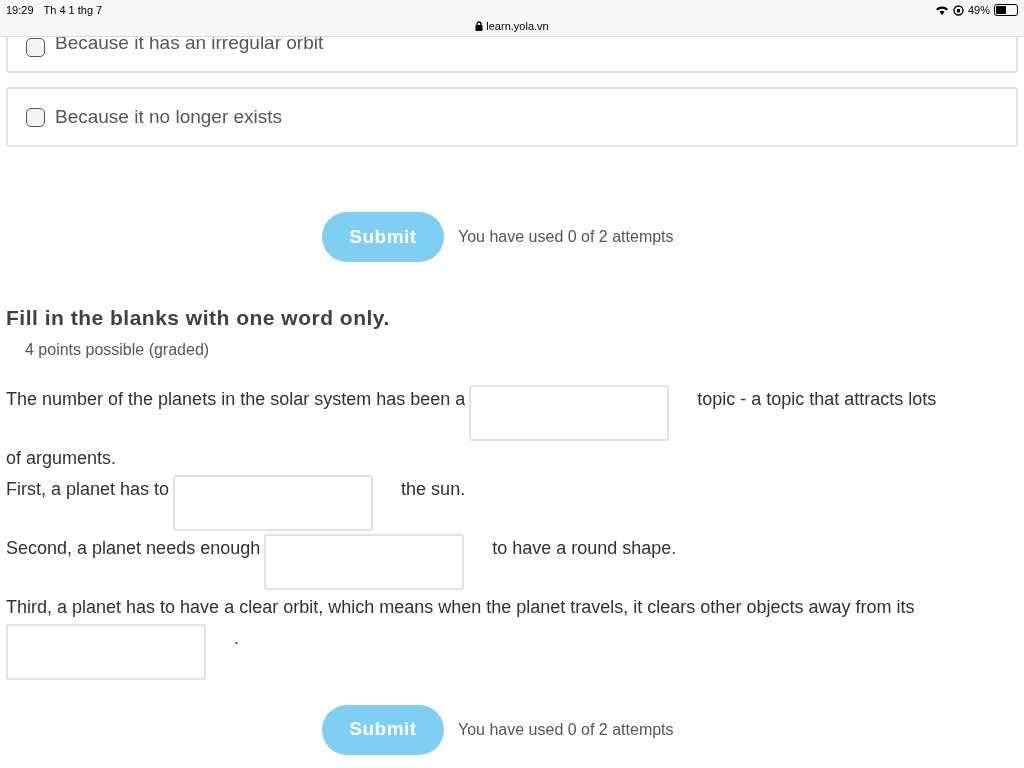  I want to click on sentence-text: to have a round shape., so click(584, 548).